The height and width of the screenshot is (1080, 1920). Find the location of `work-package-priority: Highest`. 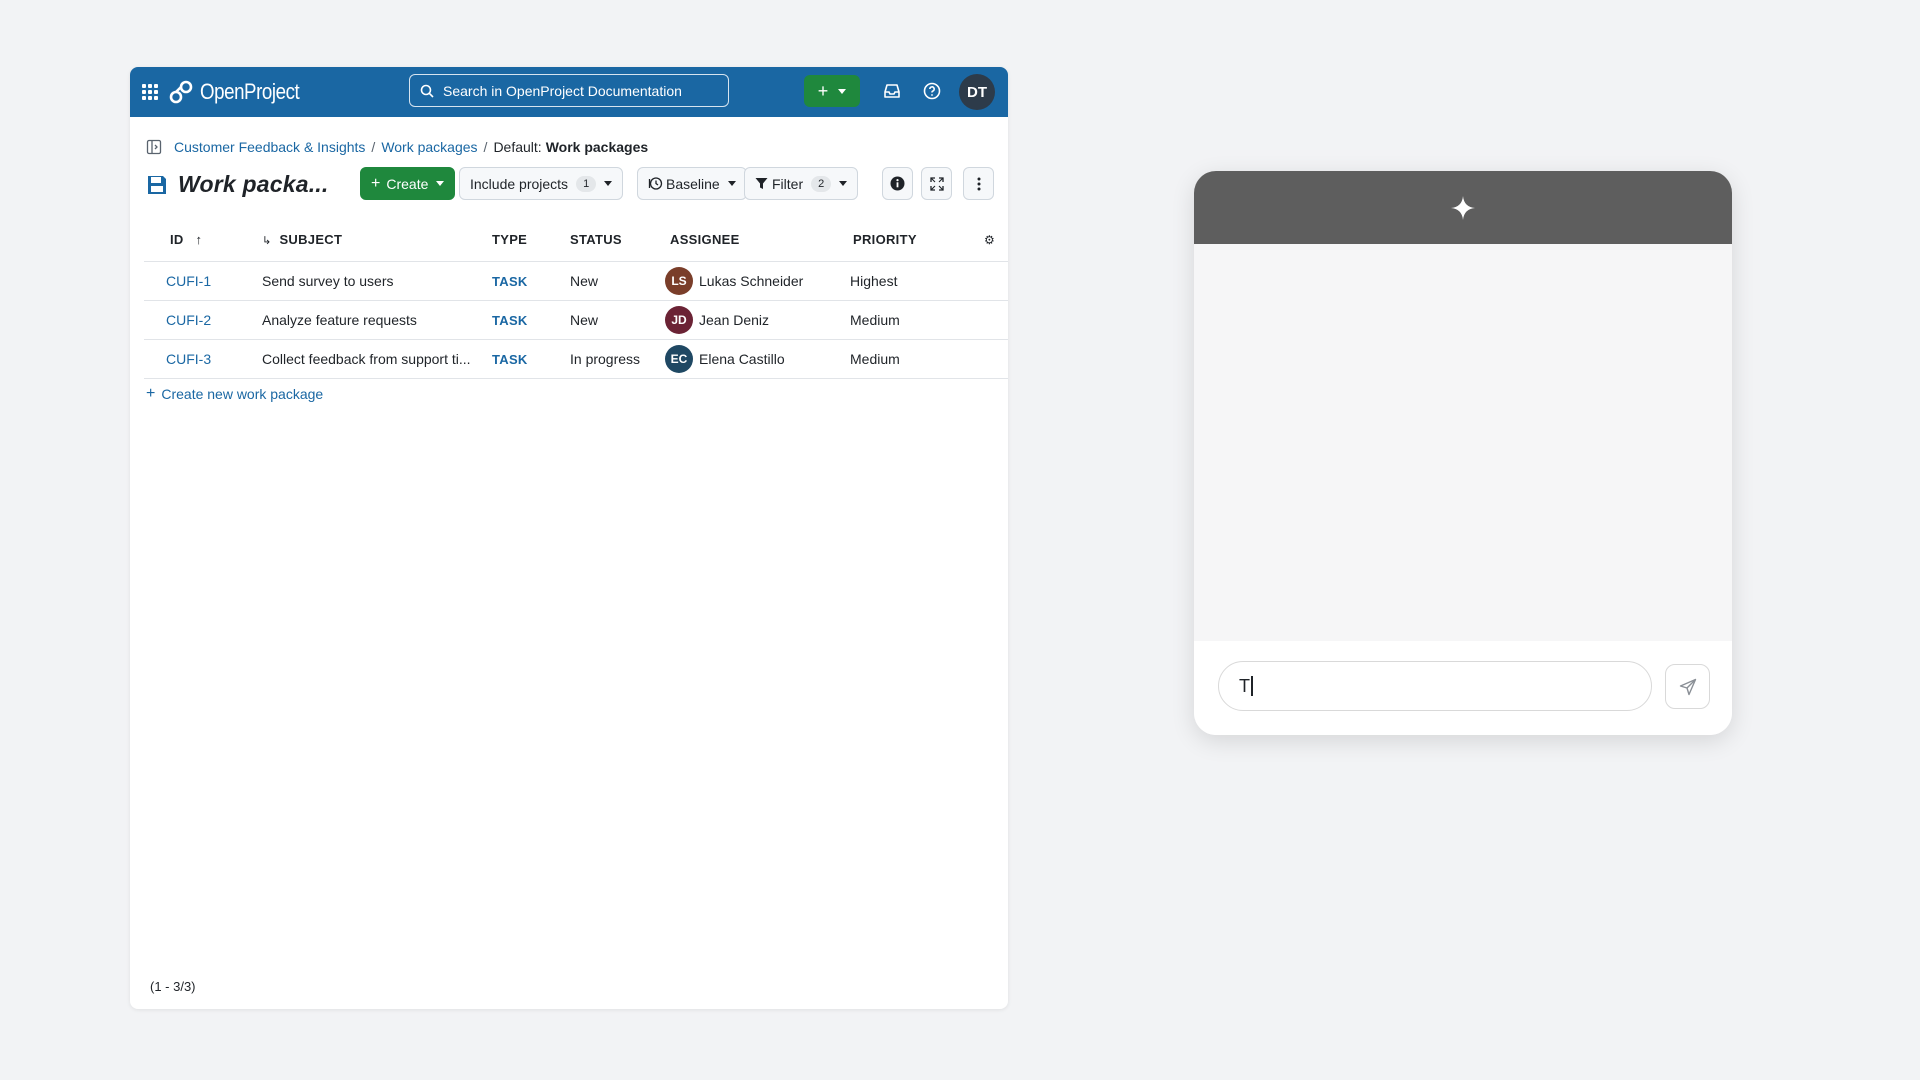

work-package-priority: Highest is located at coordinates (908, 281).